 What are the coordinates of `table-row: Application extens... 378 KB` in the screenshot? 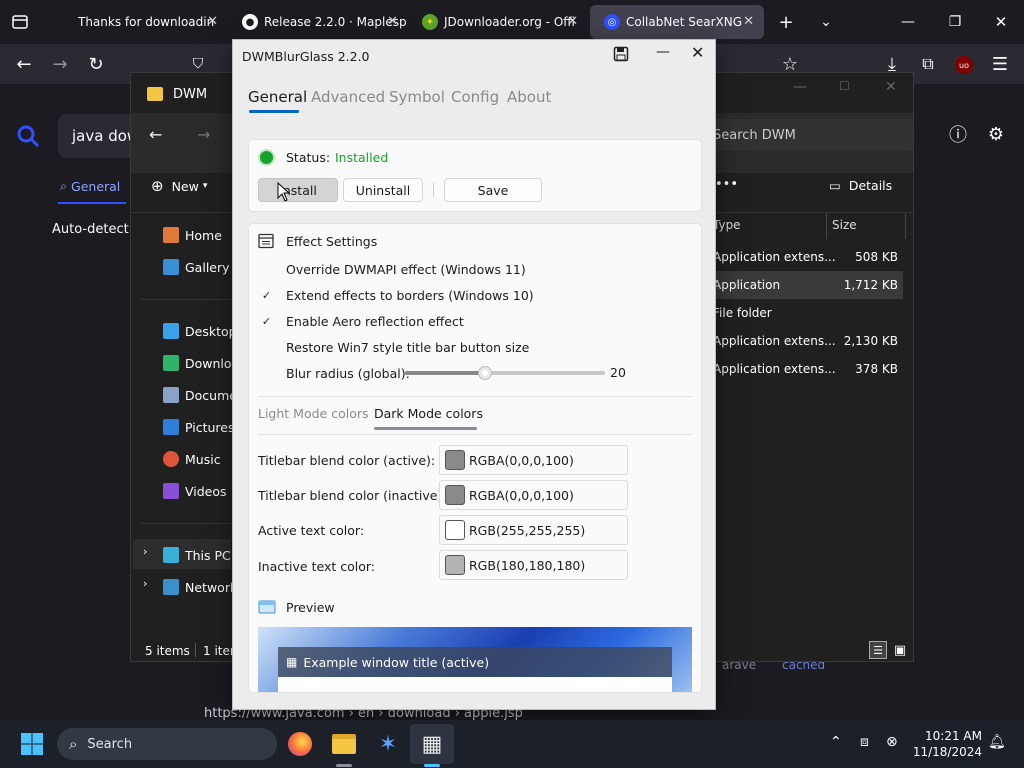 It's located at (808, 369).